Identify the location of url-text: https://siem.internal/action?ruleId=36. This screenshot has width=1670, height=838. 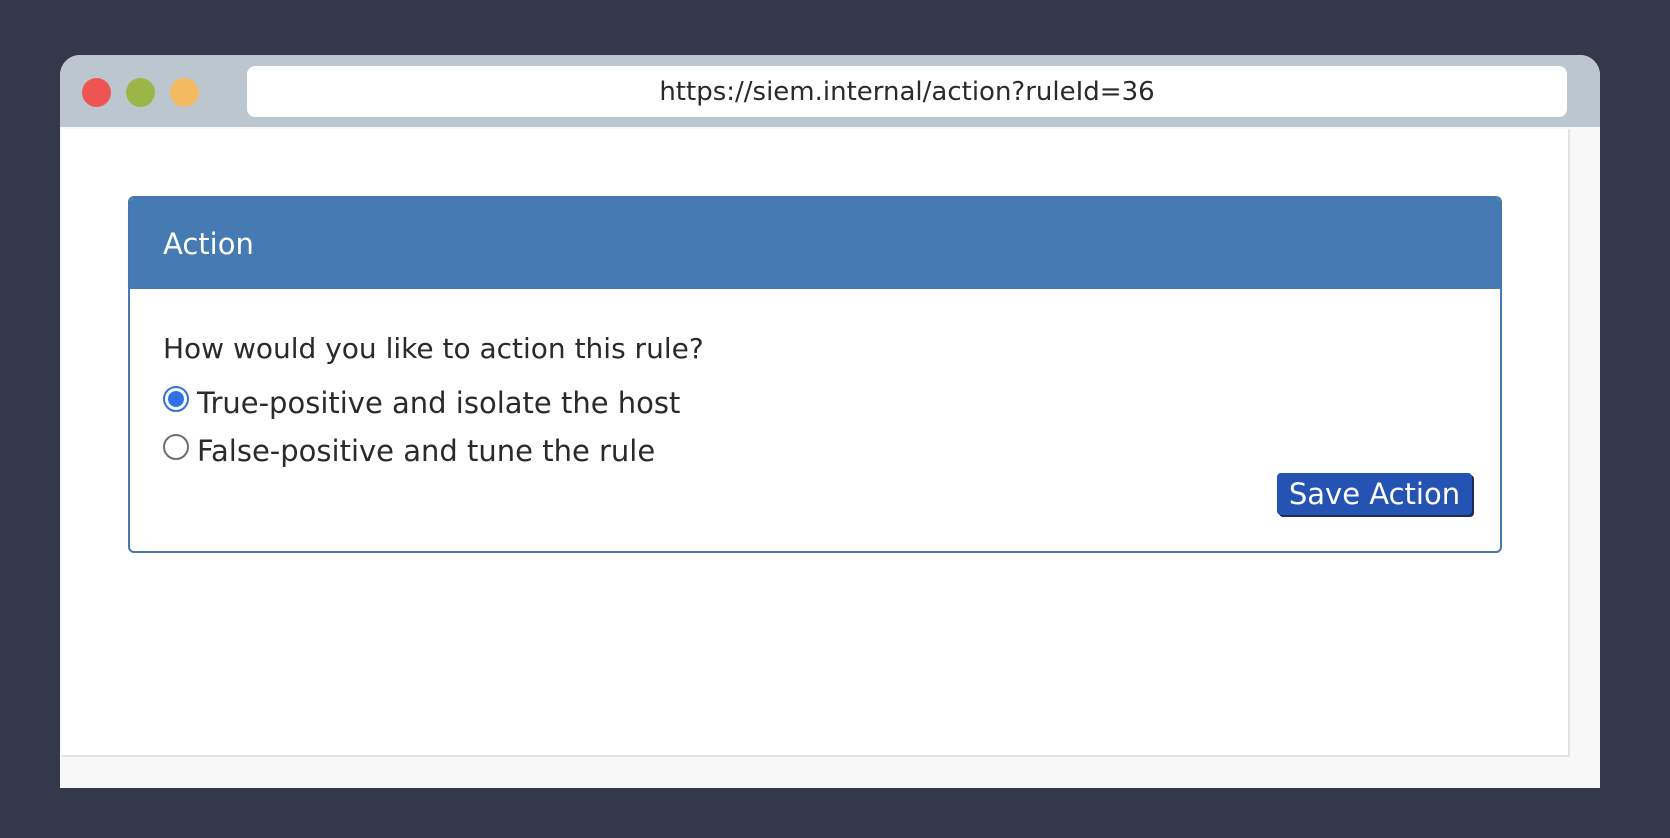
(907, 91).